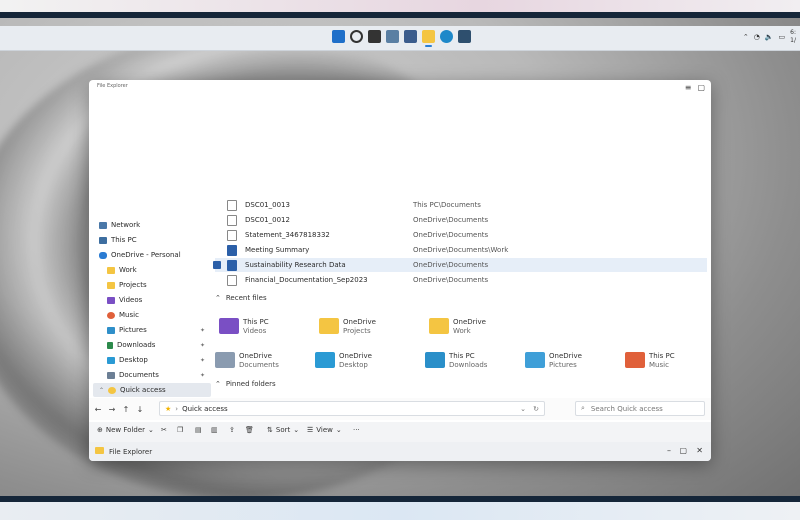 This screenshot has height=520, width=800. What do you see at coordinates (245, 384) in the screenshot?
I see `pinned-folders-header: ⌃ Pinned folders` at bounding box center [245, 384].